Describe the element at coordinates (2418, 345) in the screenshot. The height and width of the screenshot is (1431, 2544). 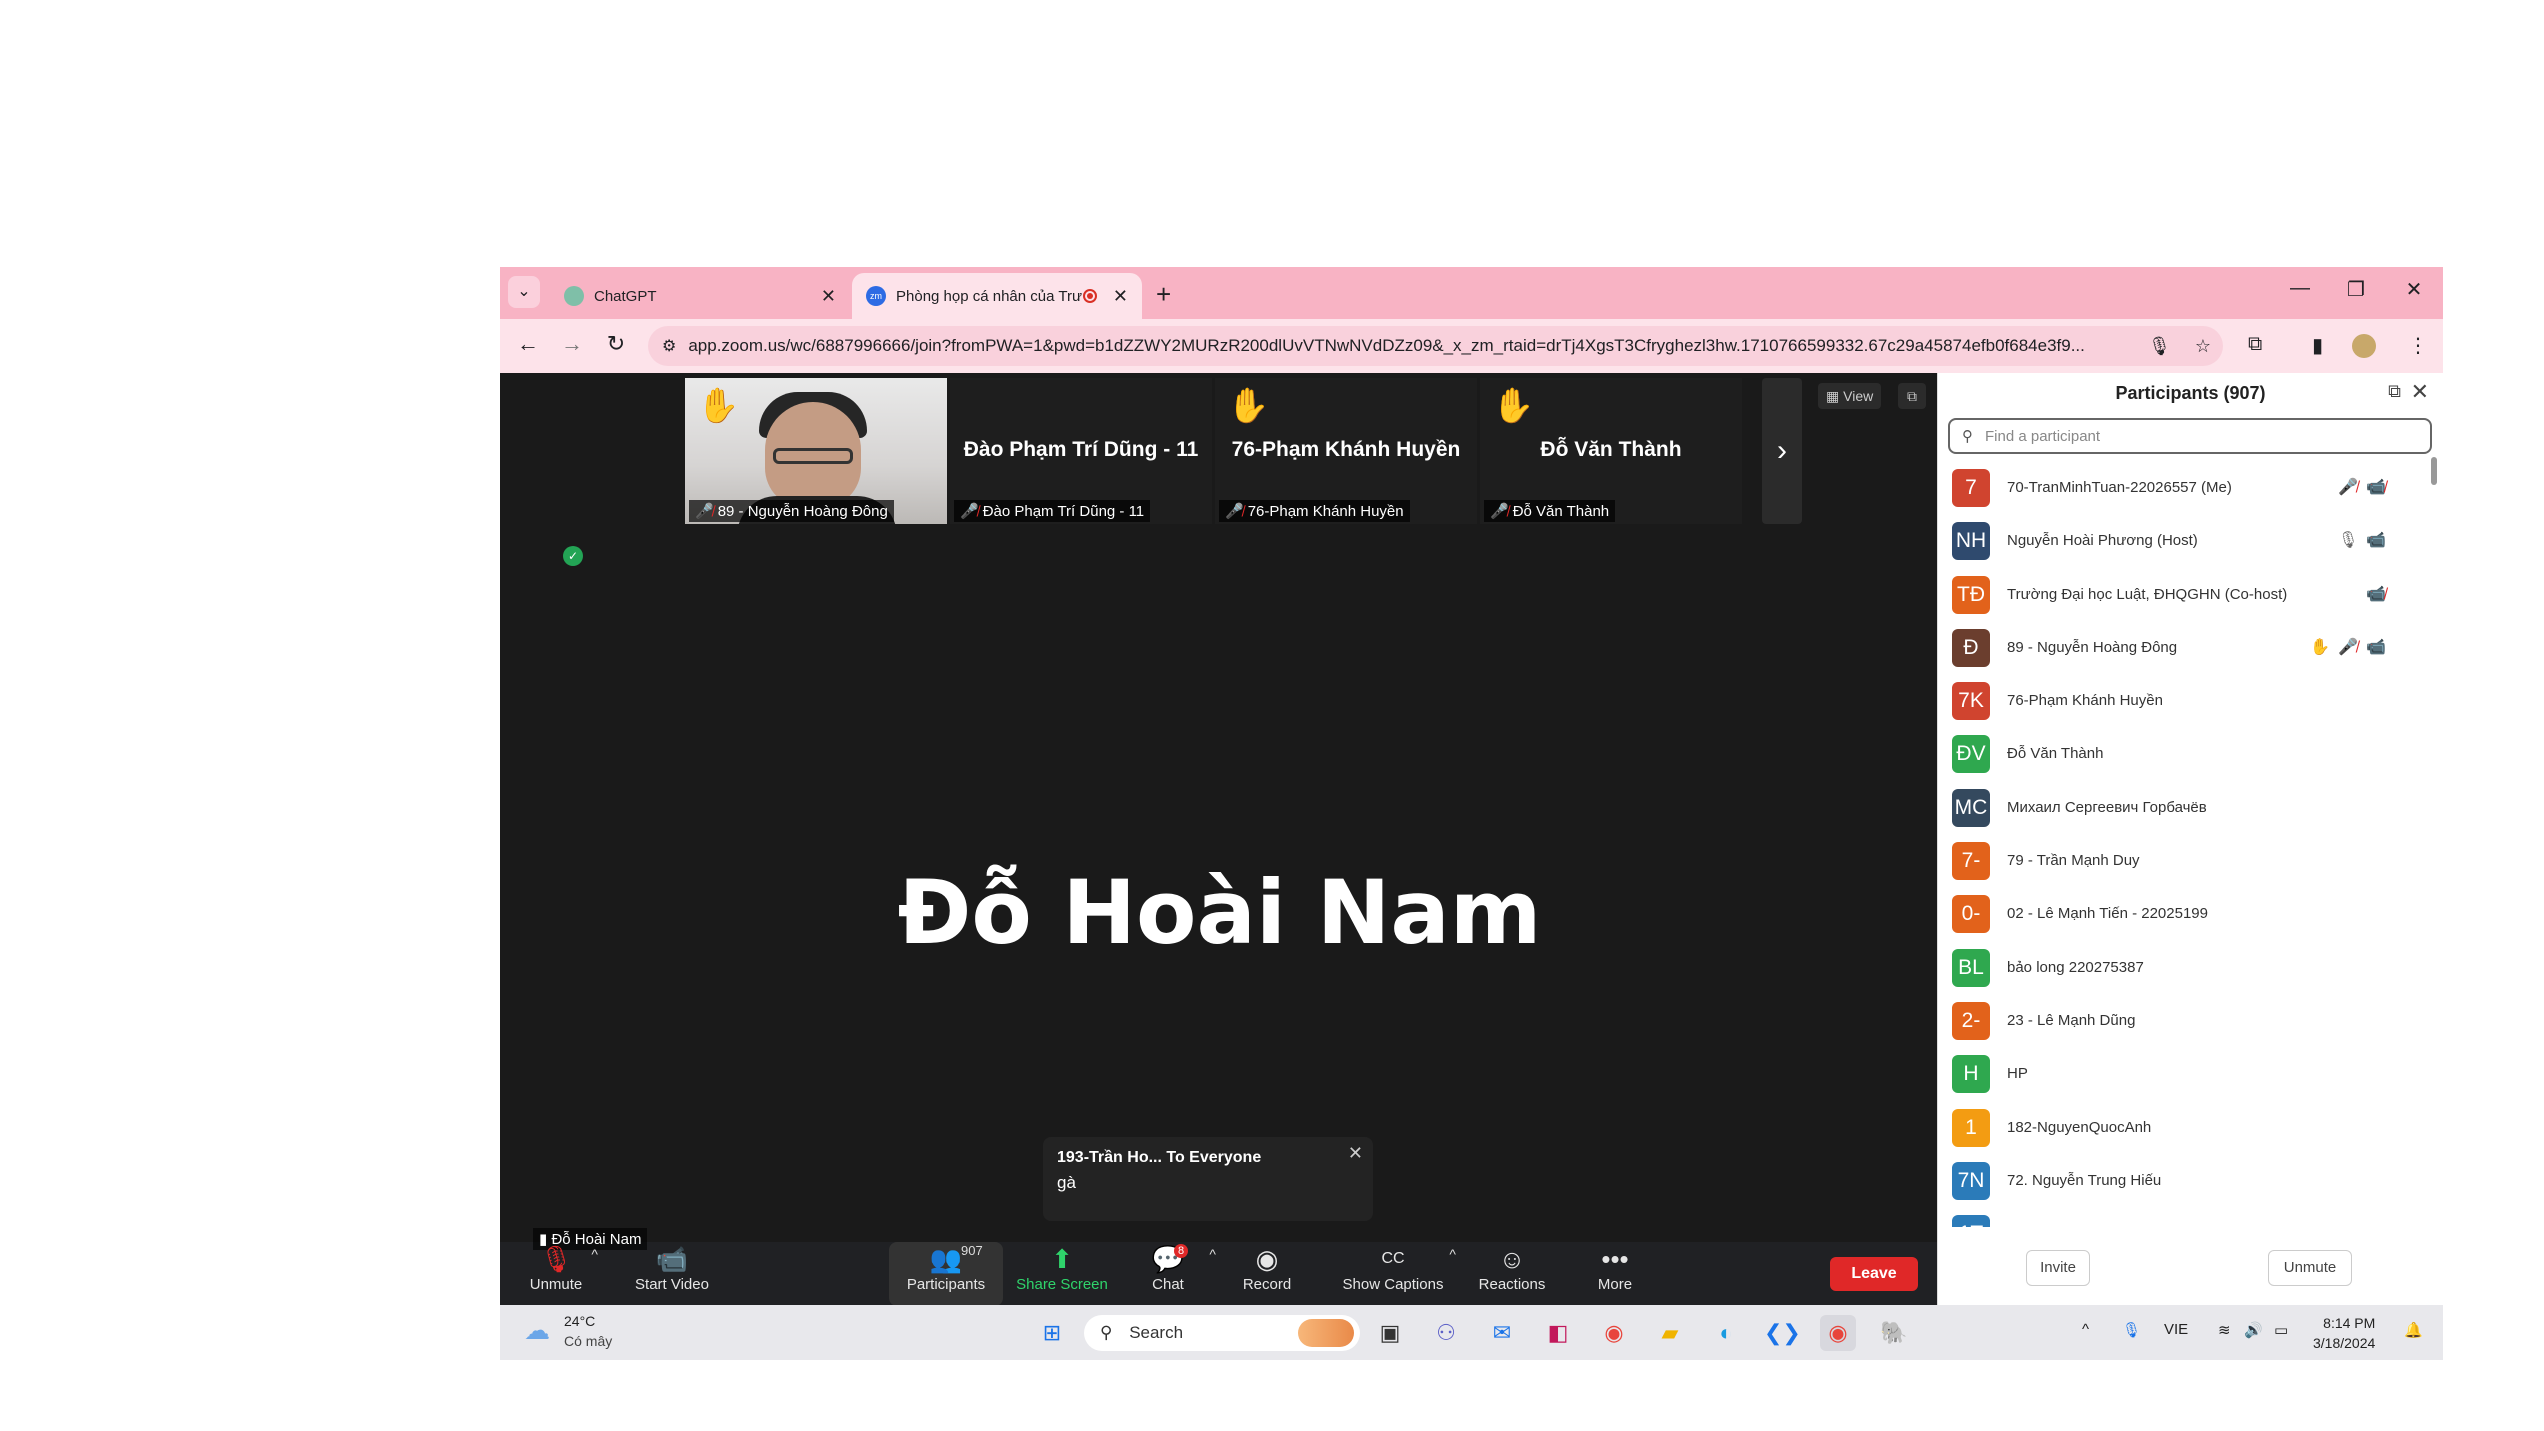
I see `menu-kebab-icon: ⋮` at that location.